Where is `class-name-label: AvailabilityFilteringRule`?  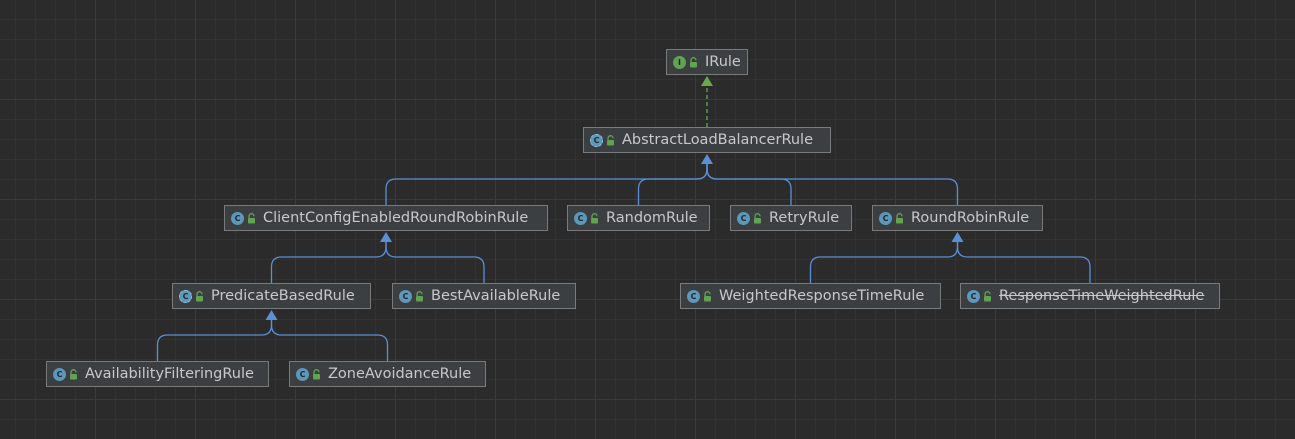 class-name-label: AvailabilityFilteringRule is located at coordinates (169, 373).